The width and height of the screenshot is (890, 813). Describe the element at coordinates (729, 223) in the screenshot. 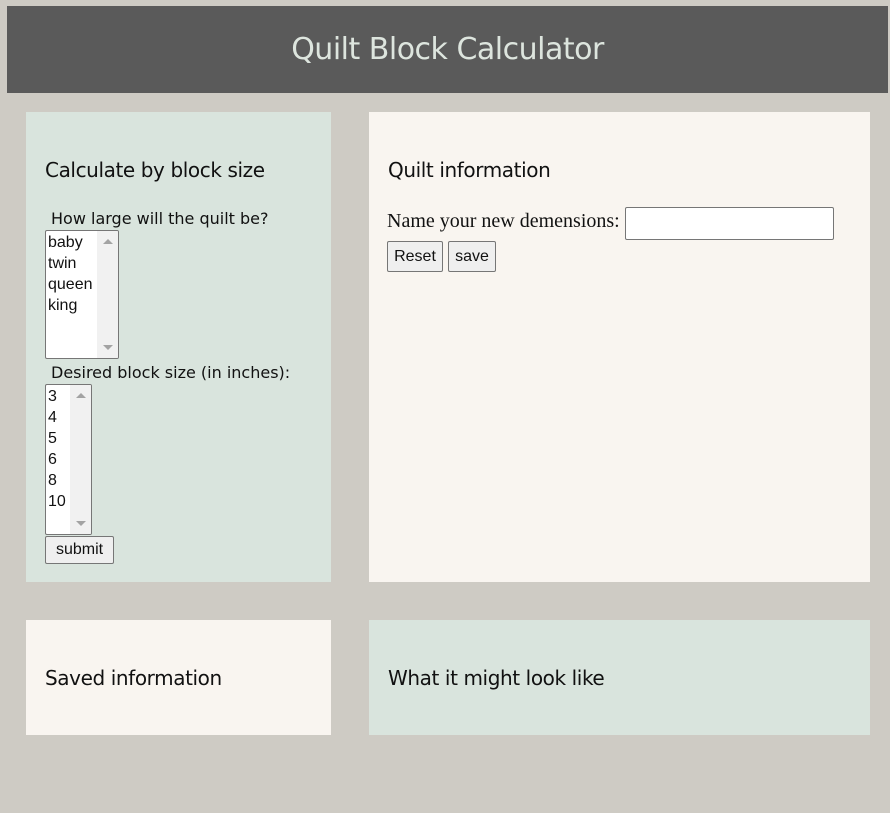

I see `name-dimensions-input` at that location.